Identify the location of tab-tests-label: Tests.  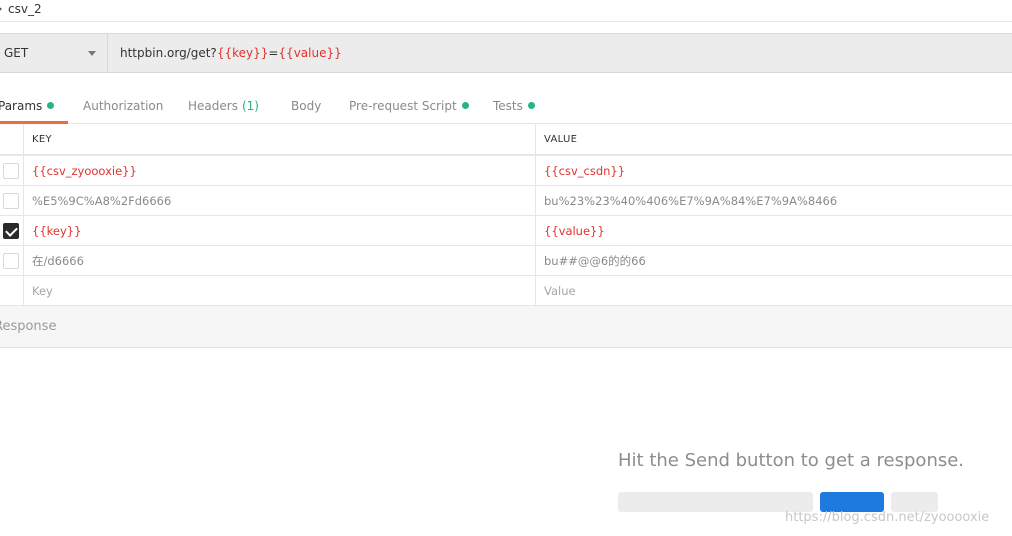
(508, 106).